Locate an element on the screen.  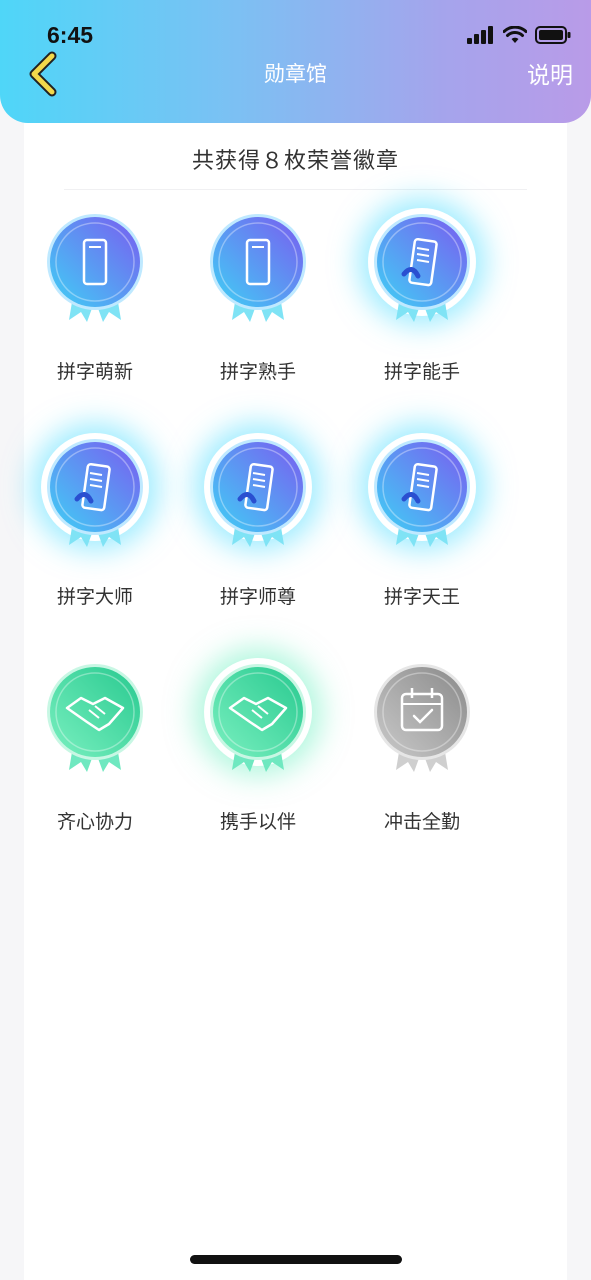
wifi-icon is located at coordinates (515, 34).